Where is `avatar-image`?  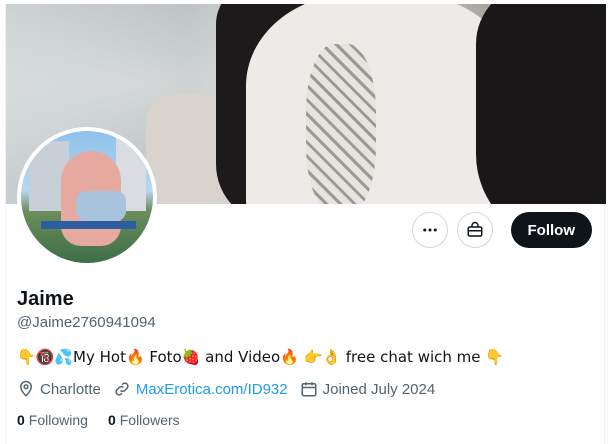
avatar-image is located at coordinates (87, 197).